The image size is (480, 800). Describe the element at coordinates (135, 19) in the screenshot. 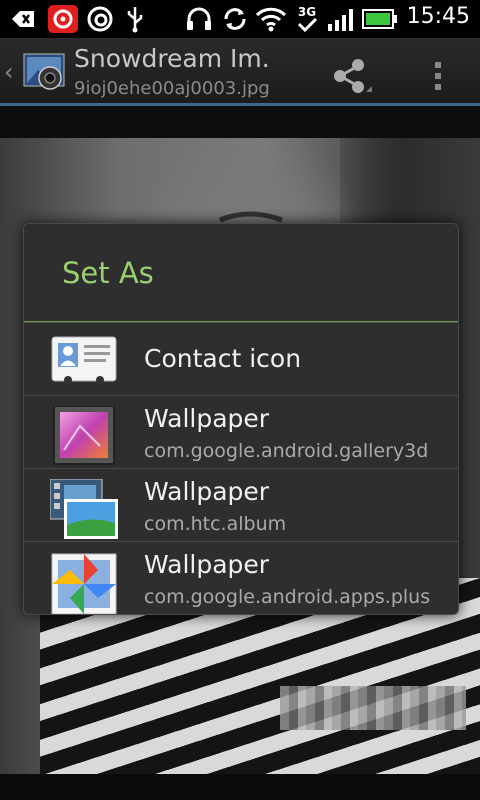

I see `usb-icon` at that location.